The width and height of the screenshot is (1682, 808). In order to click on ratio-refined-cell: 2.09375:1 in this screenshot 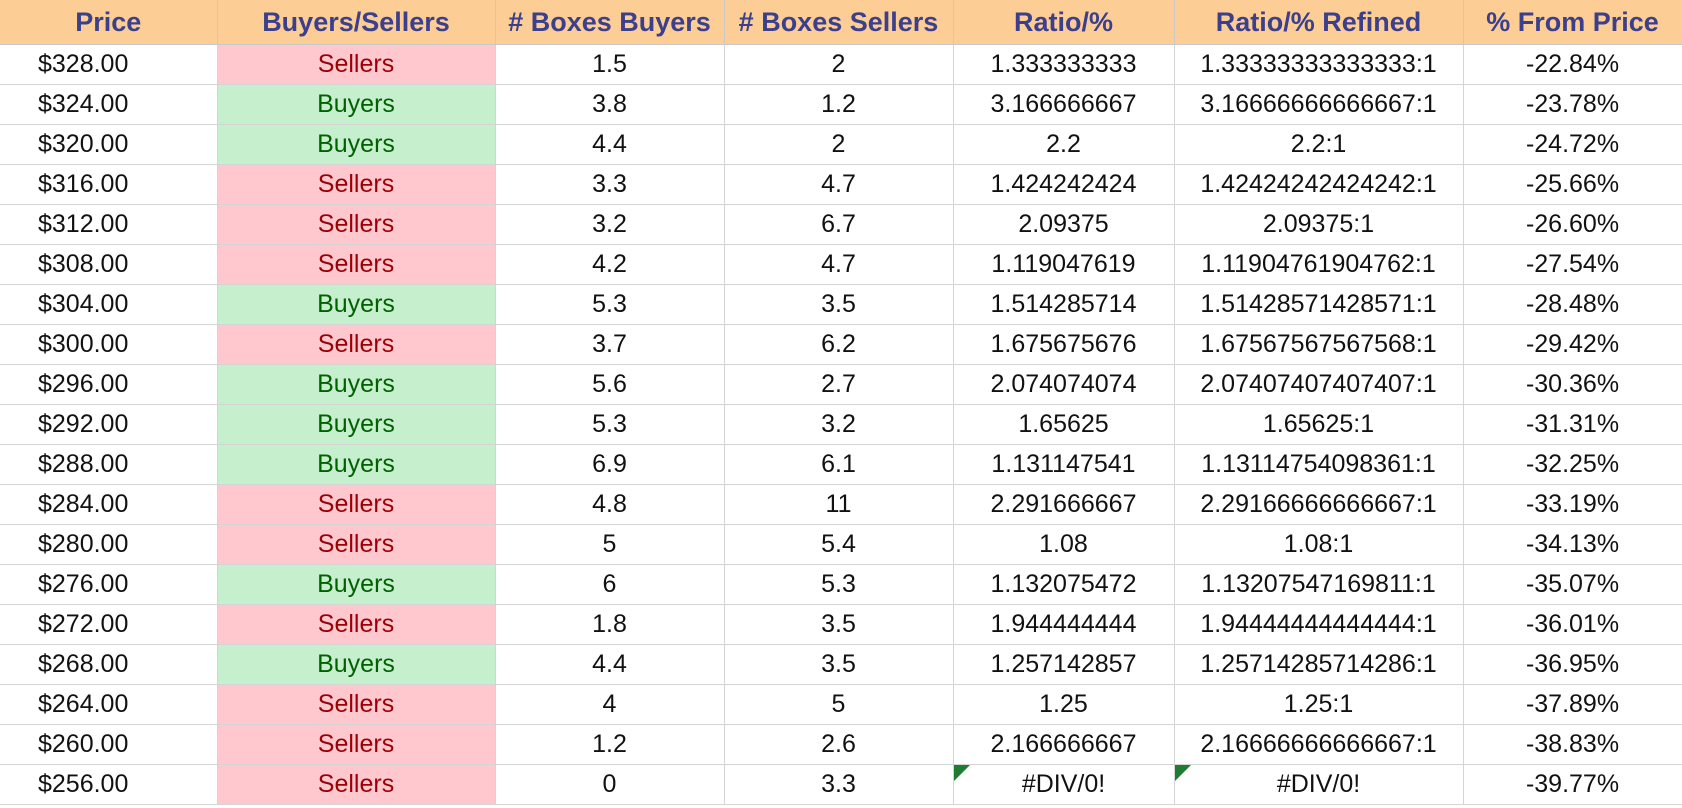, I will do `click(1319, 224)`.